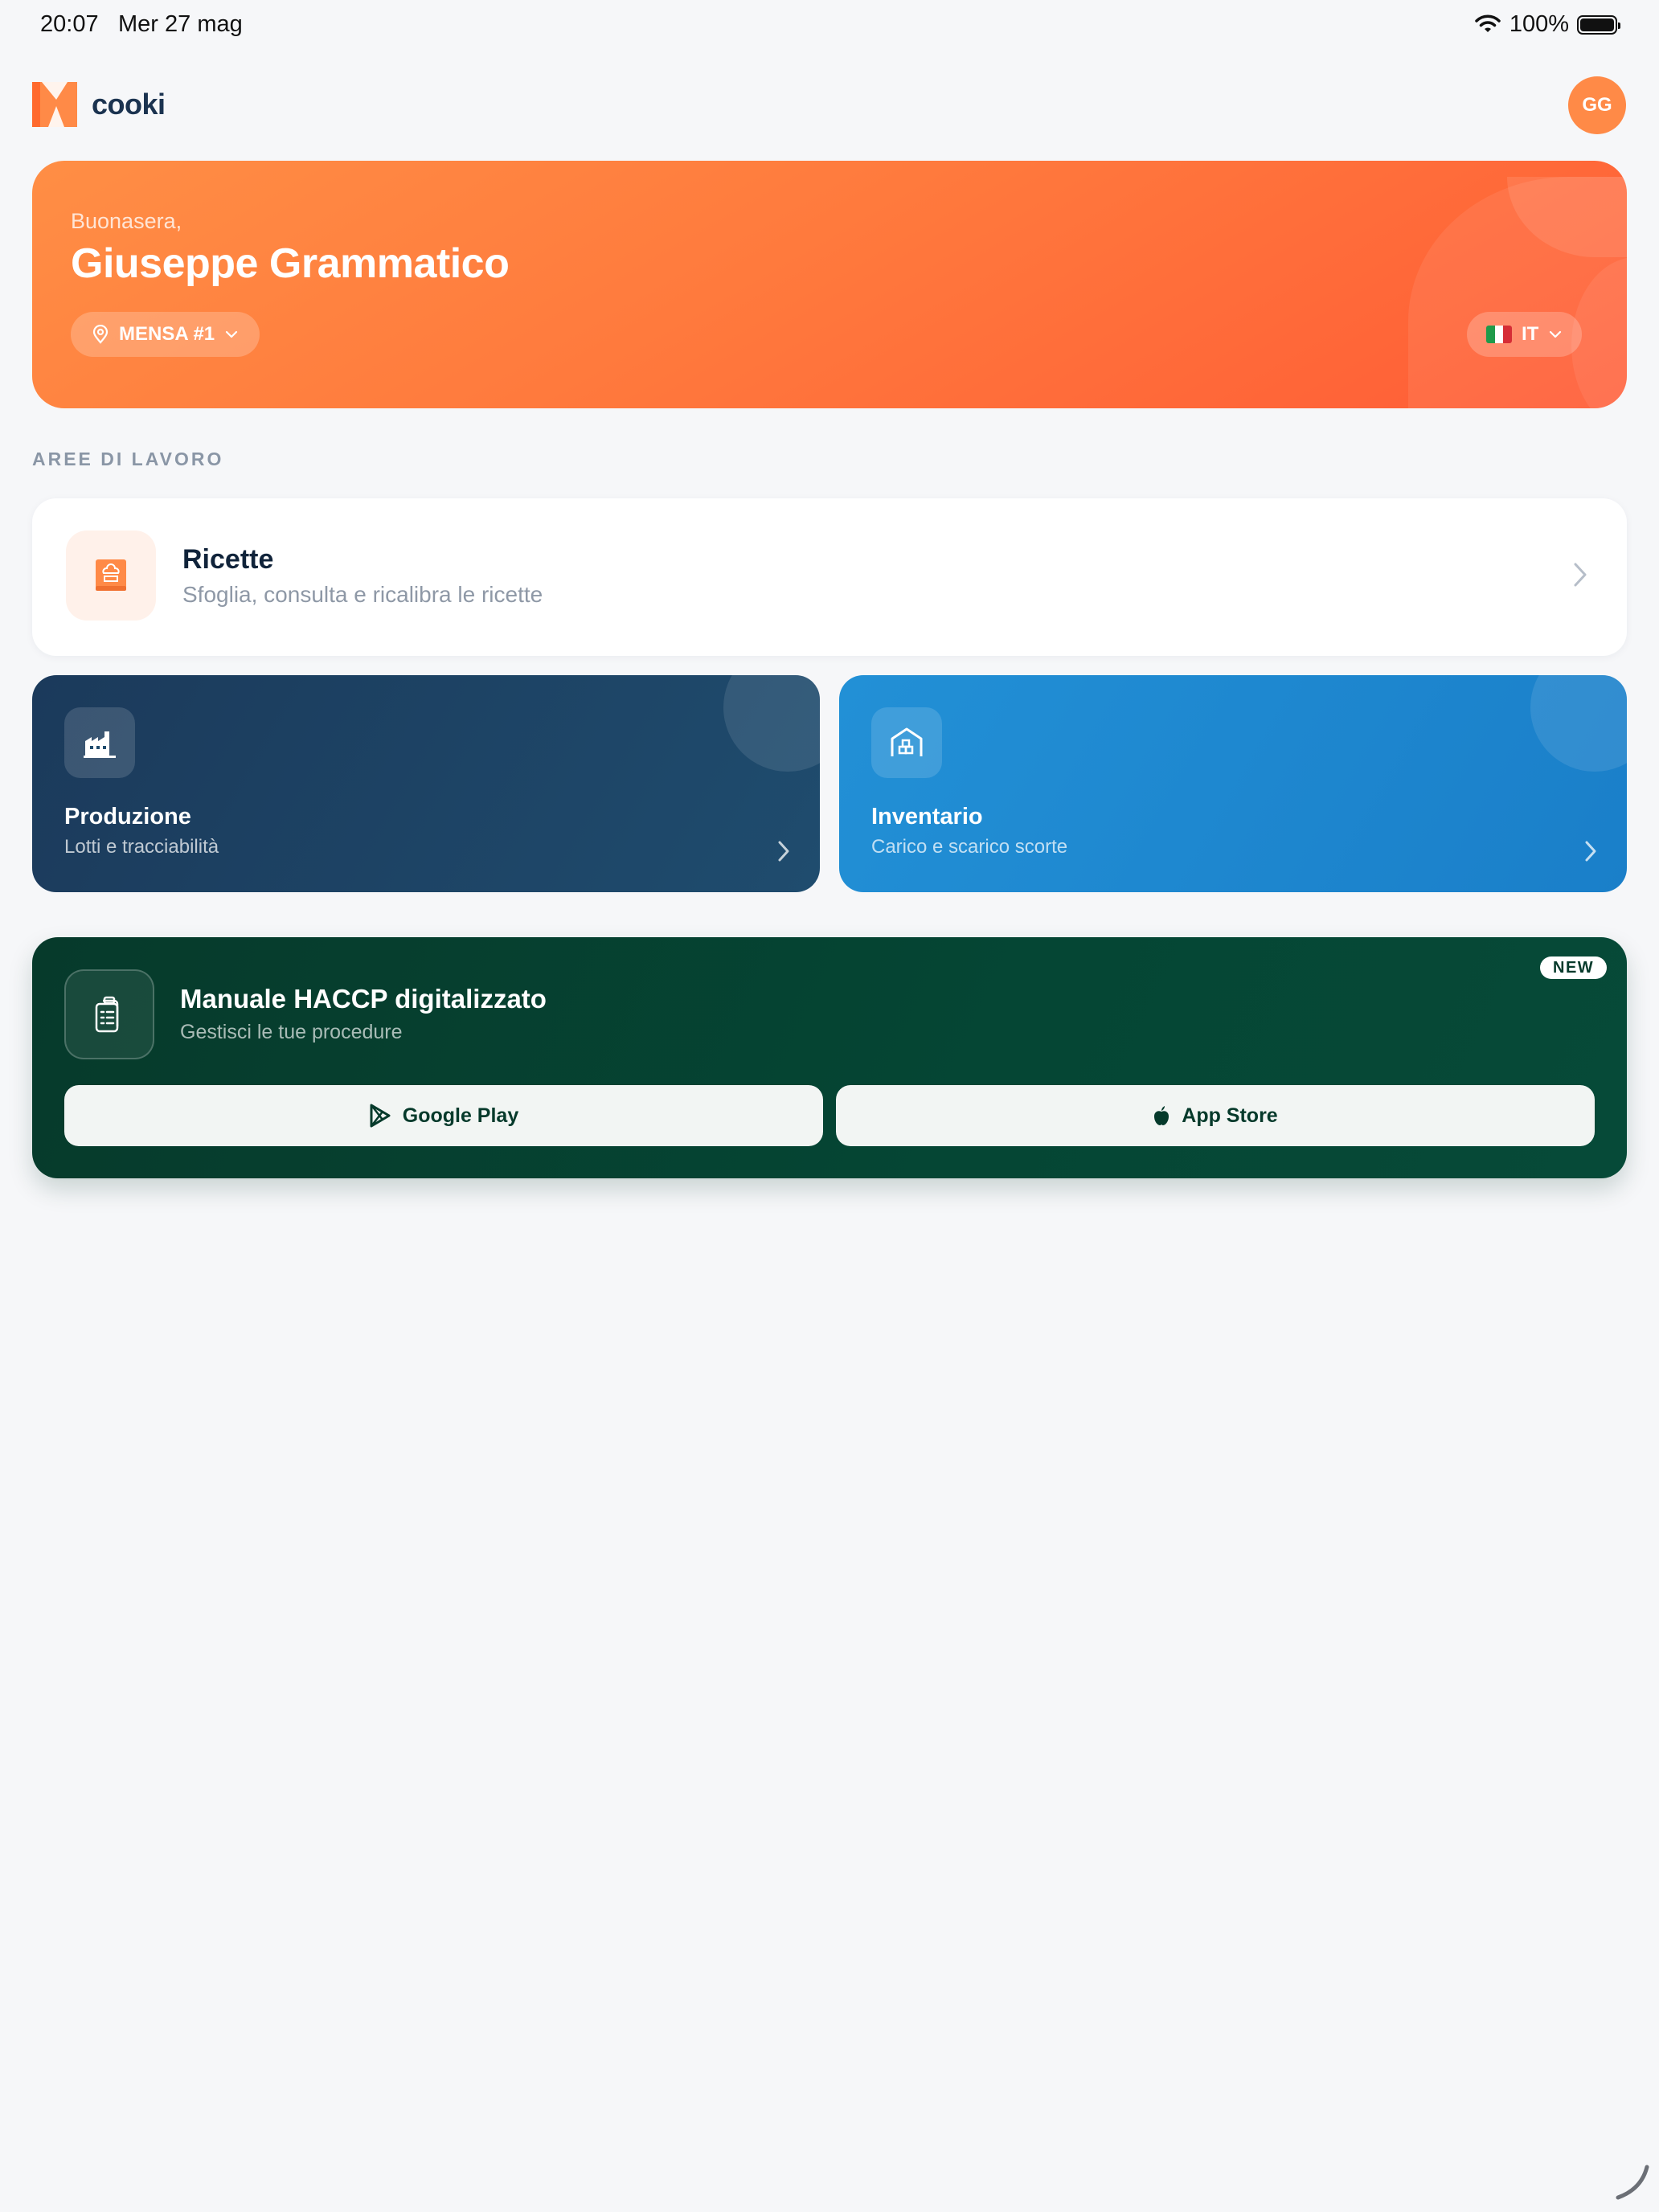  I want to click on app-store-button: App Store, so click(1215, 1115).